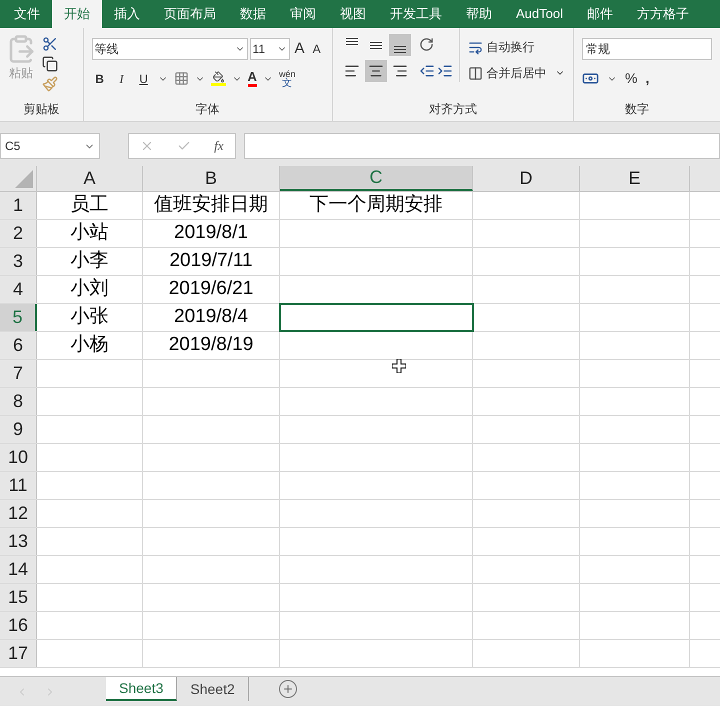  What do you see at coordinates (89, 233) in the screenshot?
I see `table-cell-text: 小站` at bounding box center [89, 233].